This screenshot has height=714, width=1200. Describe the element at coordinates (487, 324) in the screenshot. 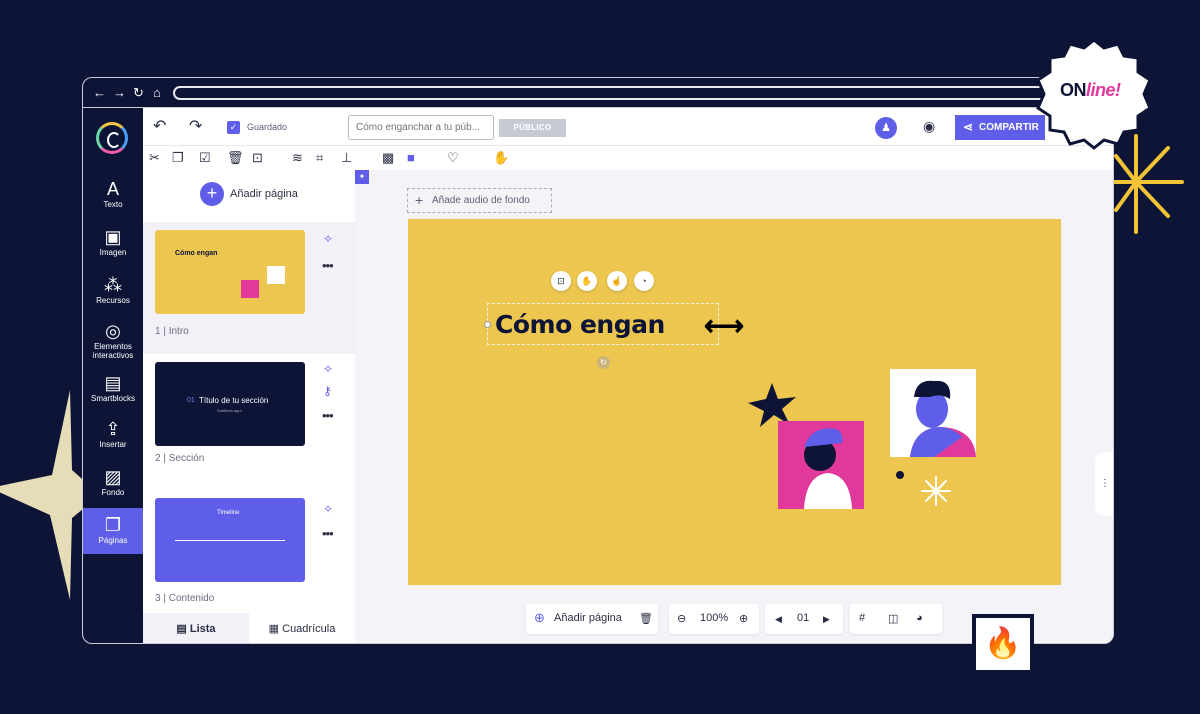

I see `resize-handle` at that location.